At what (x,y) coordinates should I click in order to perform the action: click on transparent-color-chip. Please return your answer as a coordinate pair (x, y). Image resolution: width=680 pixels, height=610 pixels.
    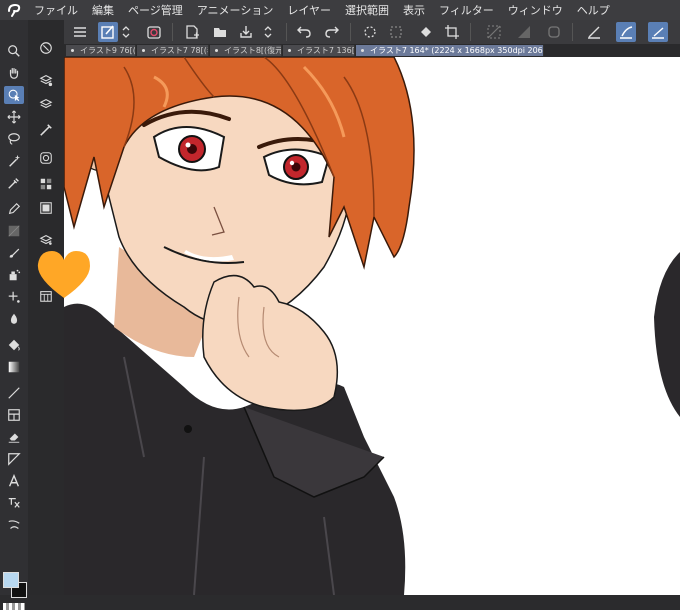
    Looking at the image, I should click on (14, 606).